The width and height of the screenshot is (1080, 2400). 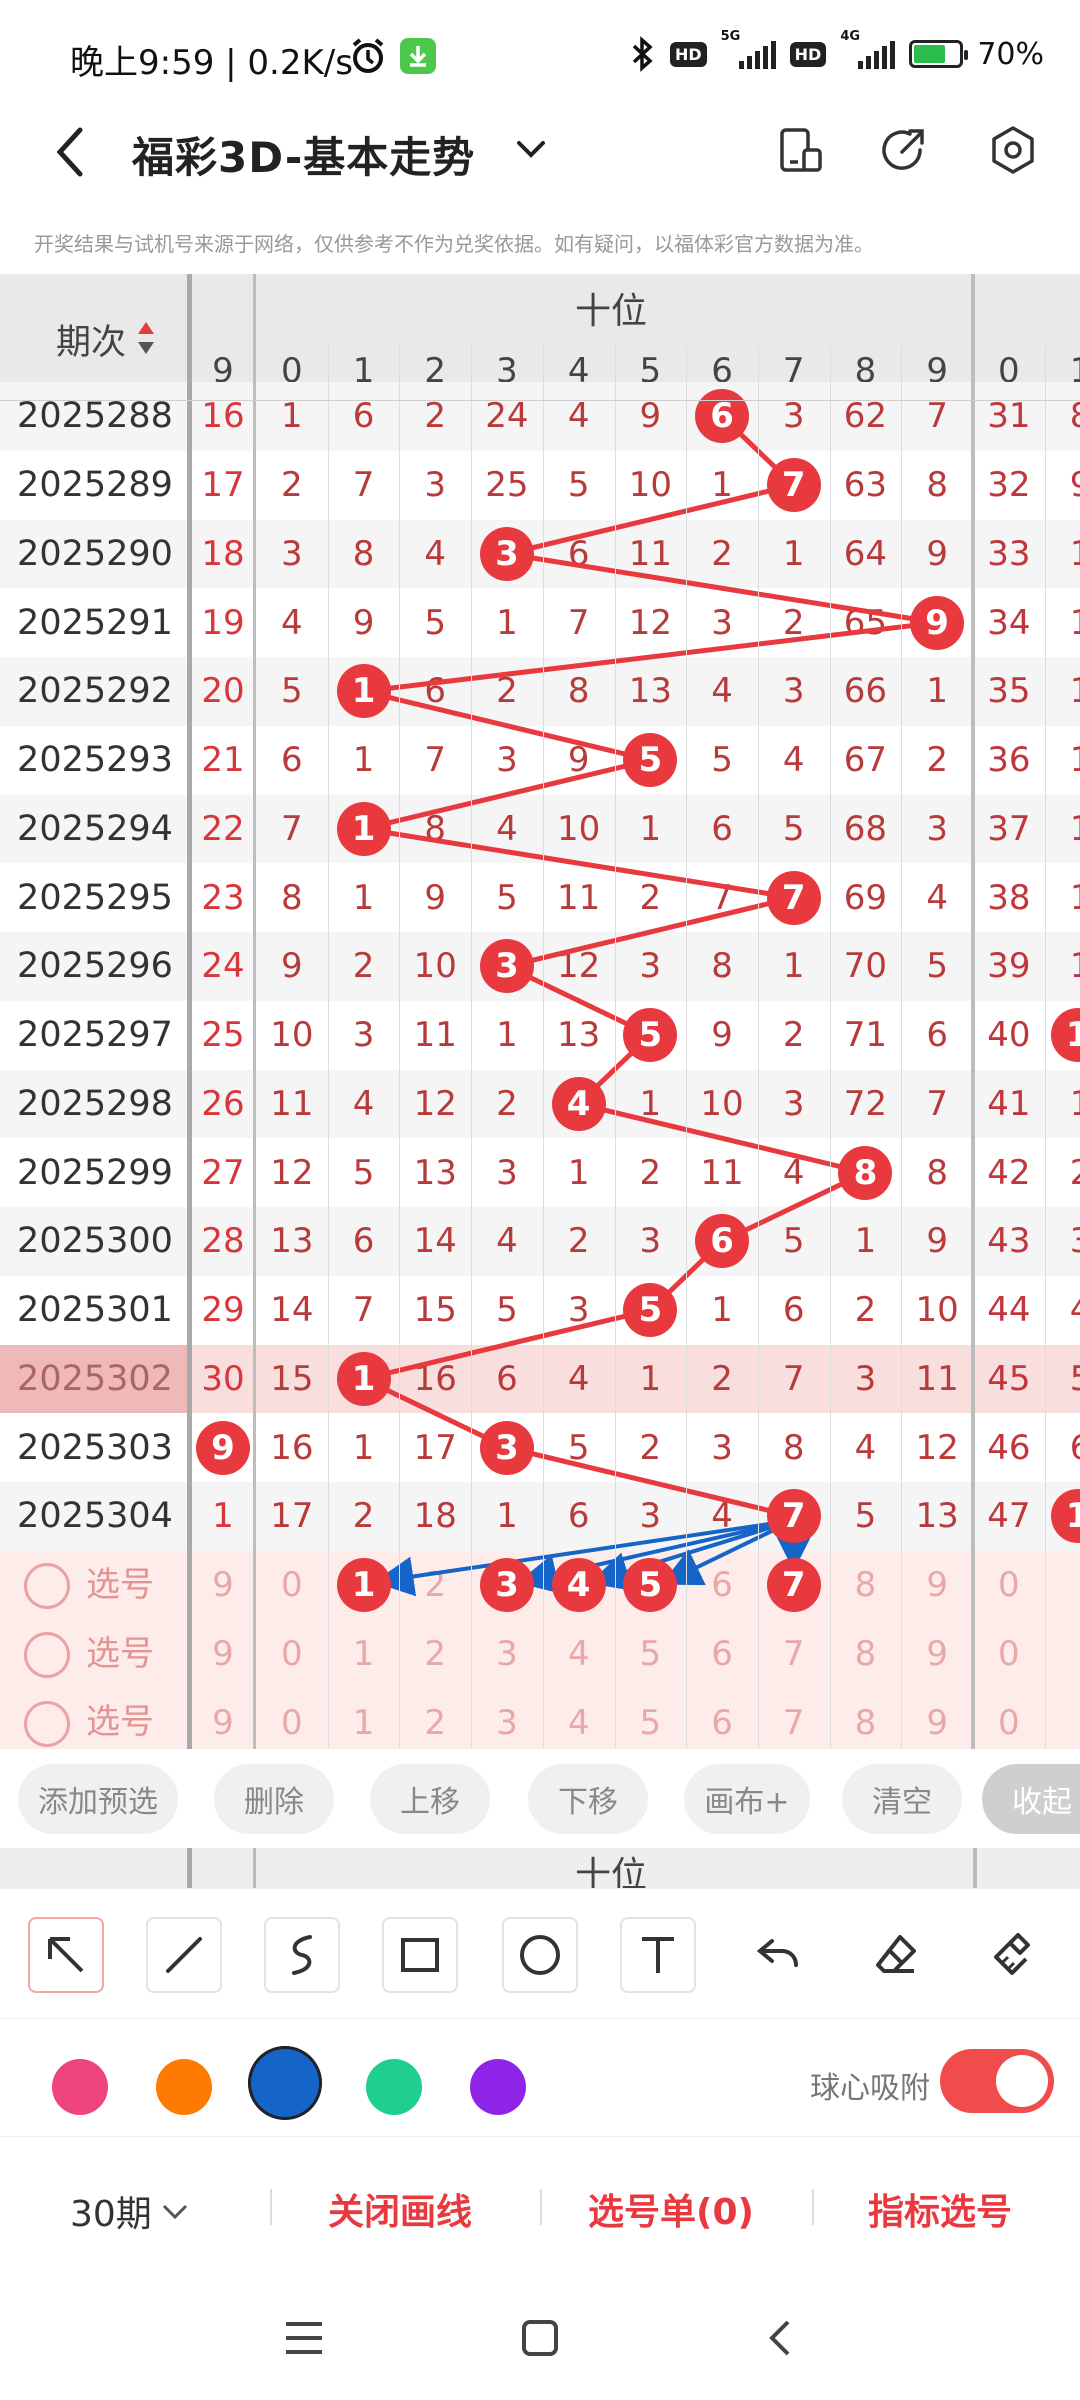 What do you see at coordinates (540, 55) in the screenshot?
I see `status-bar: 晚上9:59 | 0.2K/s HD 5G HD 4G 70%` at bounding box center [540, 55].